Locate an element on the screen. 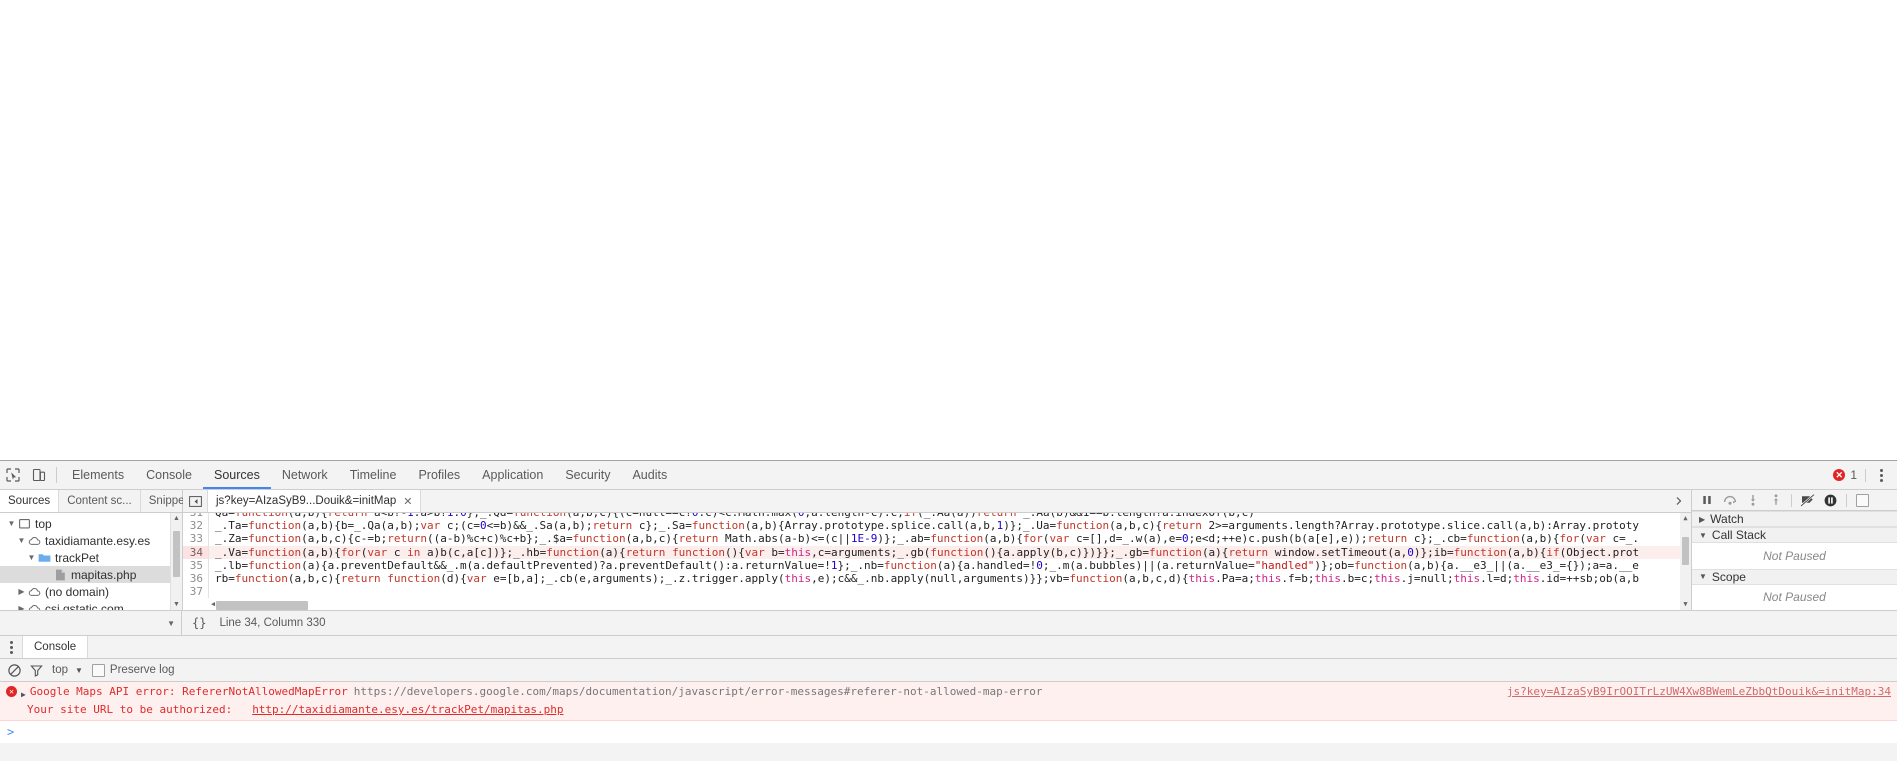  pause-on-exceptions-icon is located at coordinates (1830, 500).